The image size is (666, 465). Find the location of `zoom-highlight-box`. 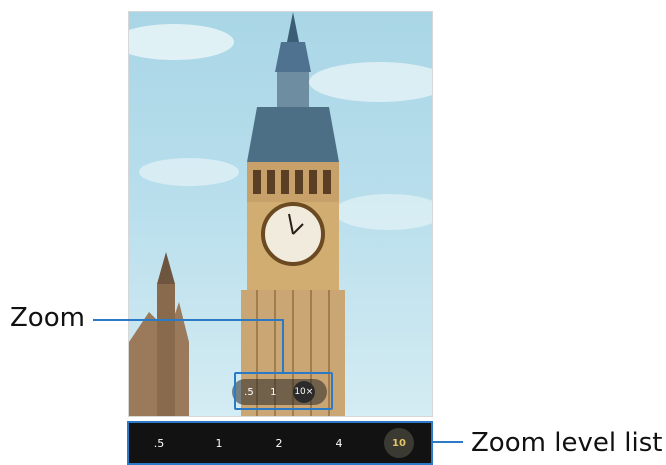

zoom-highlight-box is located at coordinates (283, 391).